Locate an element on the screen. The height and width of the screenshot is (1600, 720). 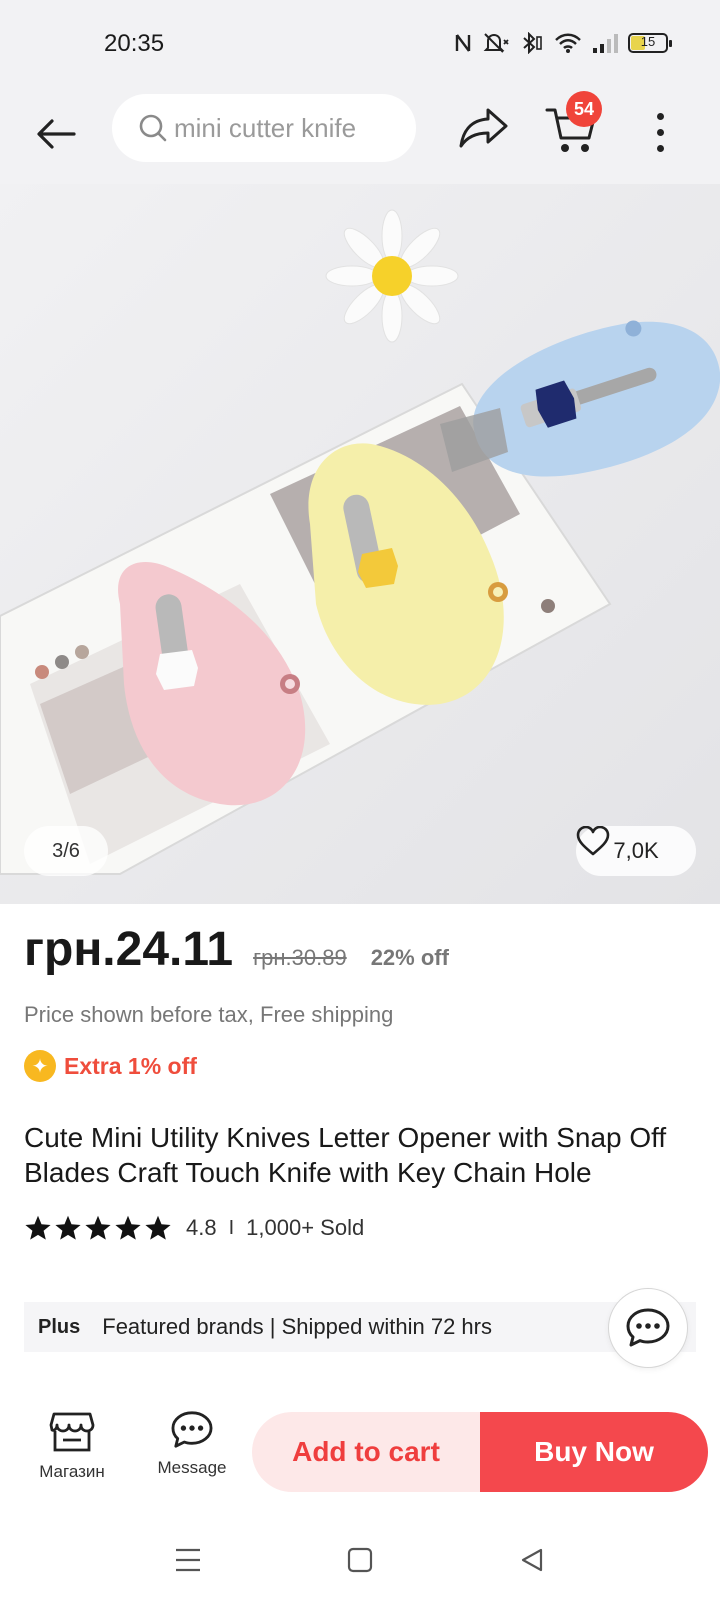
system-back-button is located at coordinates (532, 1560).